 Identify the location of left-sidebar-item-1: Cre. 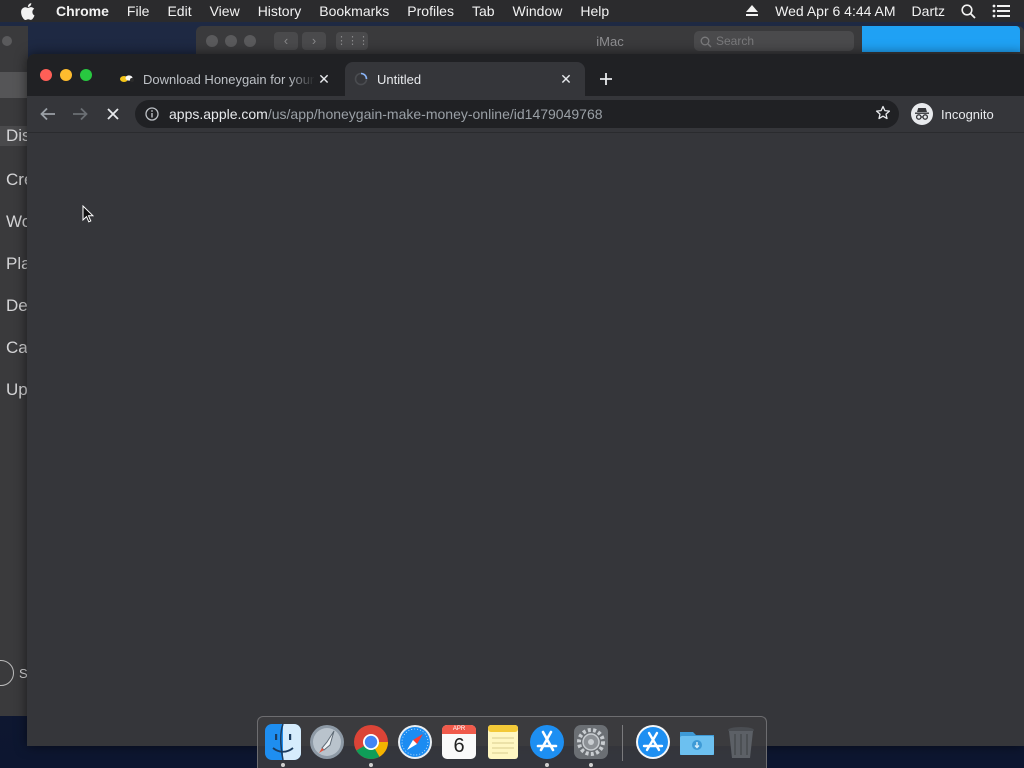
(17, 180).